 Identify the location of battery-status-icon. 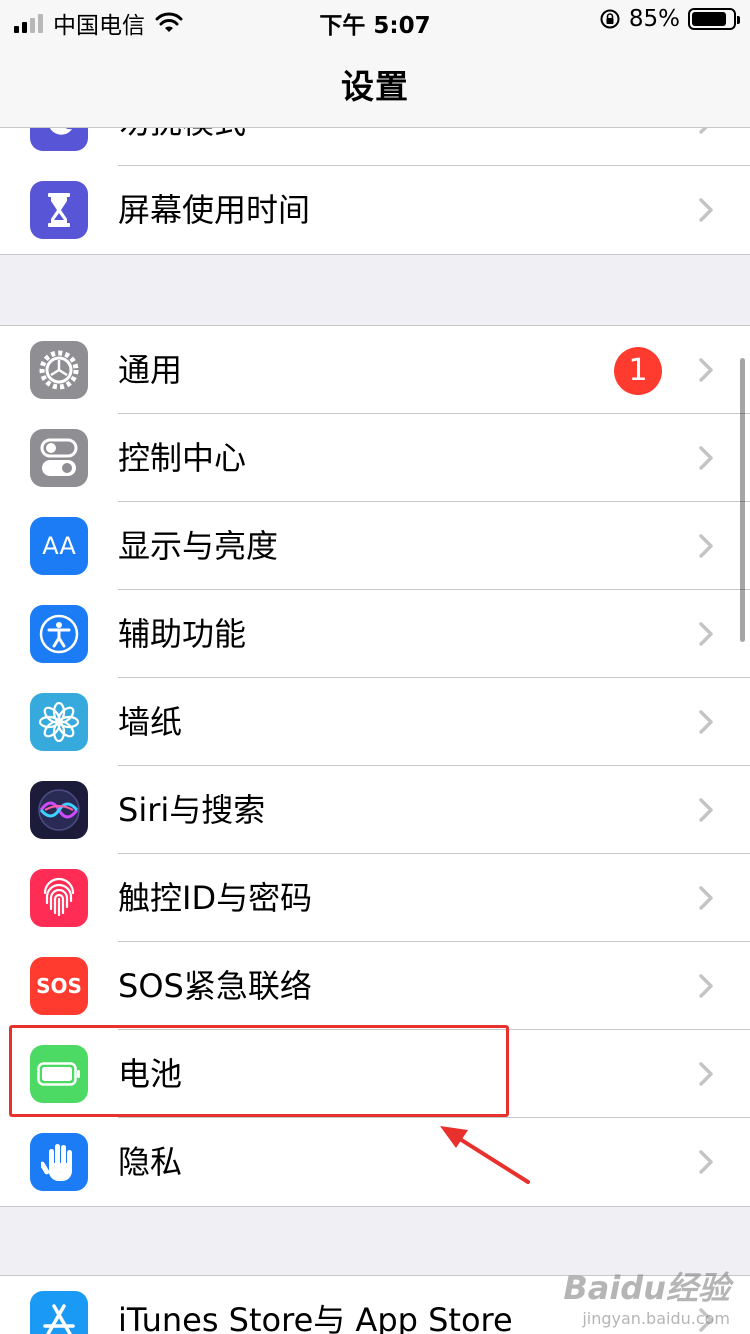
(714, 19).